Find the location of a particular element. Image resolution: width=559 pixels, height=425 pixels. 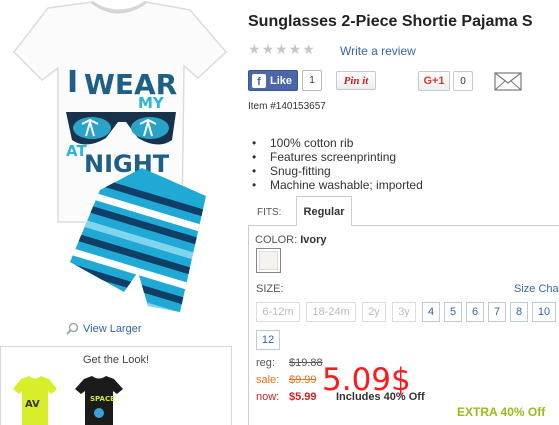

sale-price: sale: $9.99 is located at coordinates (286, 380).